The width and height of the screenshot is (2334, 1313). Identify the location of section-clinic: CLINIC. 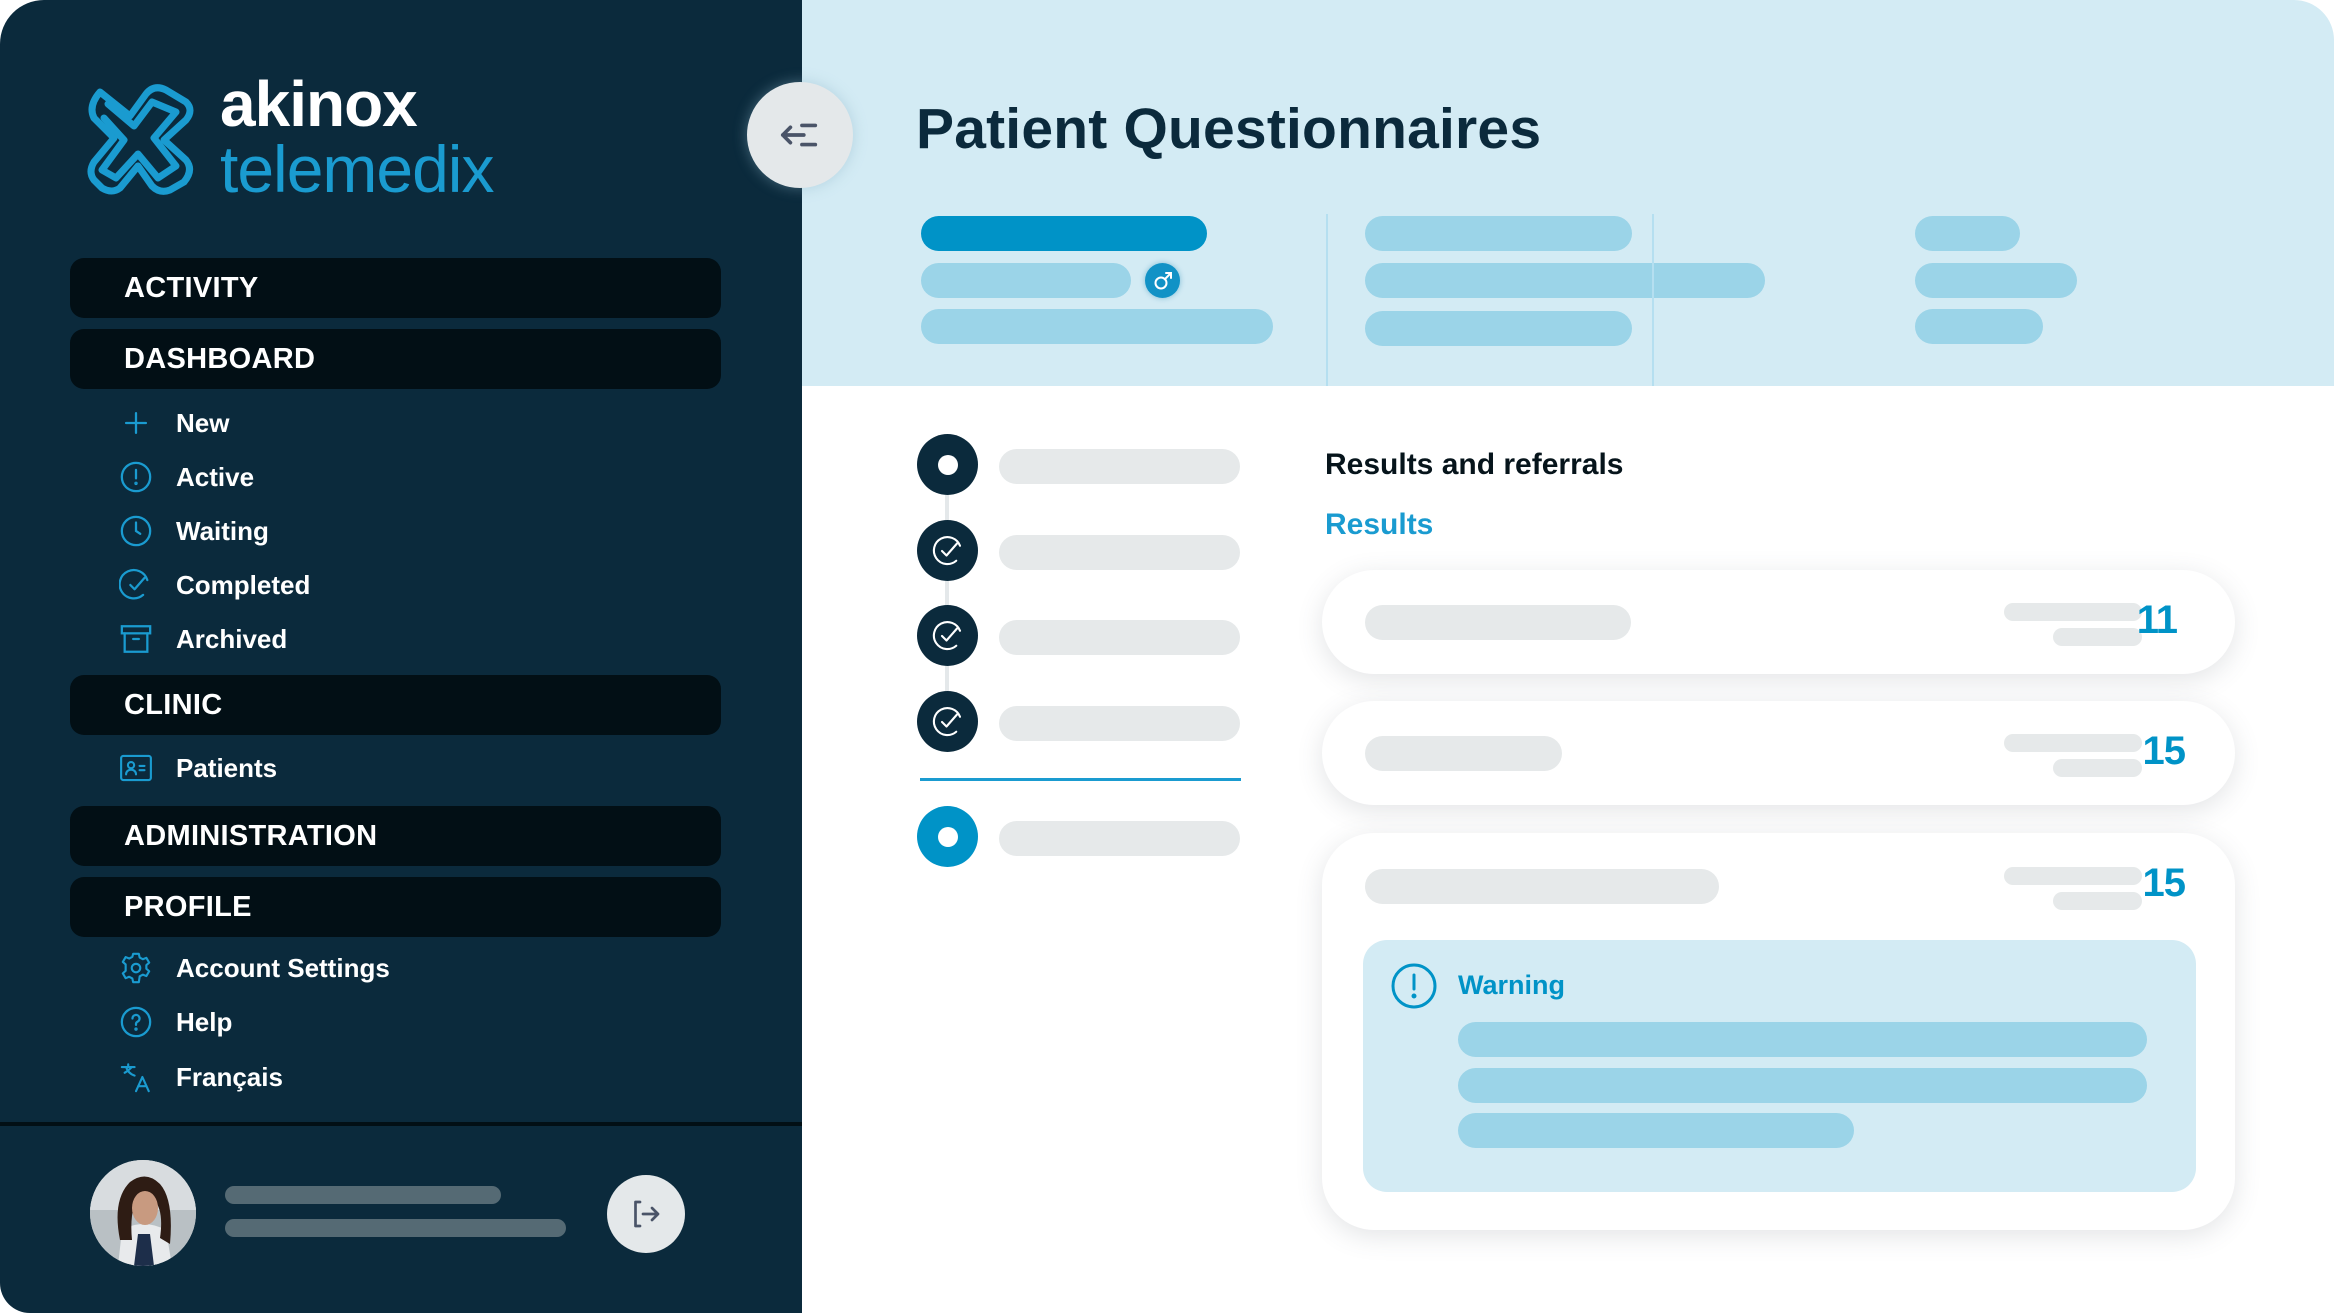
(395, 705).